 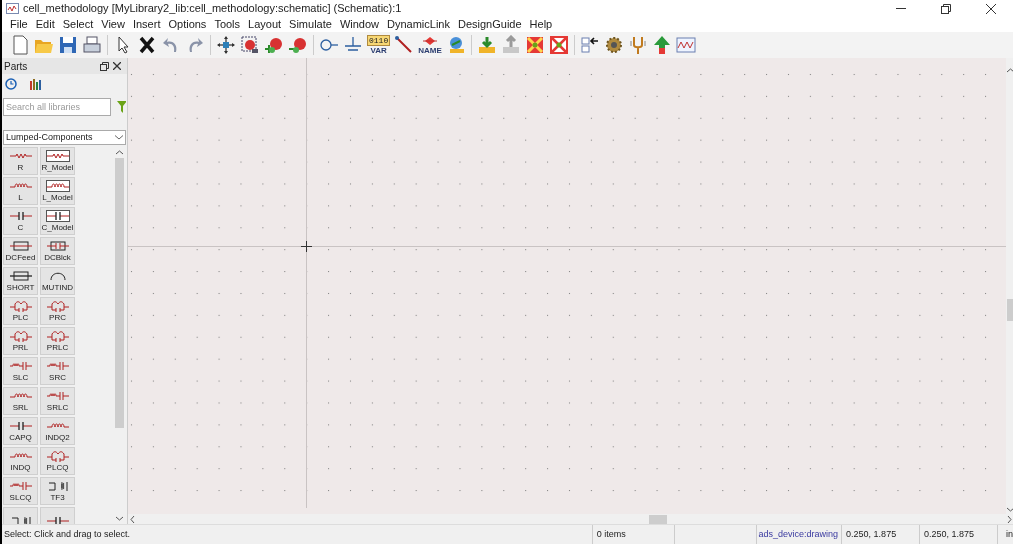 I want to click on wire-label-button: NAME, so click(x=430, y=45).